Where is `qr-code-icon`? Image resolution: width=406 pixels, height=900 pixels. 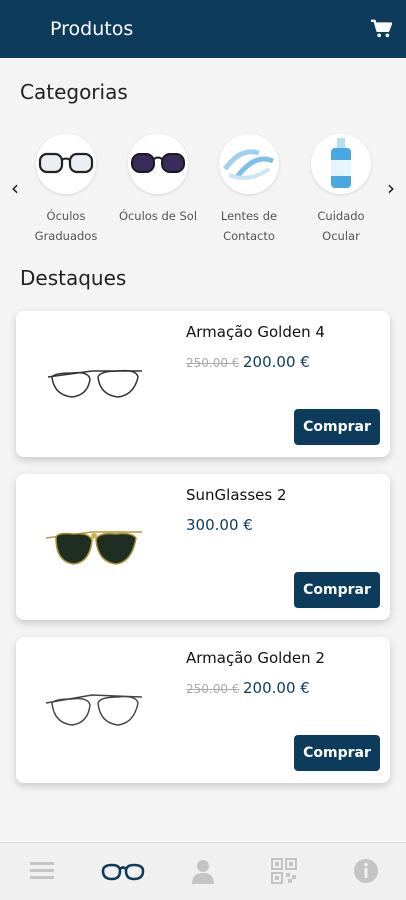 qr-code-icon is located at coordinates (284, 871).